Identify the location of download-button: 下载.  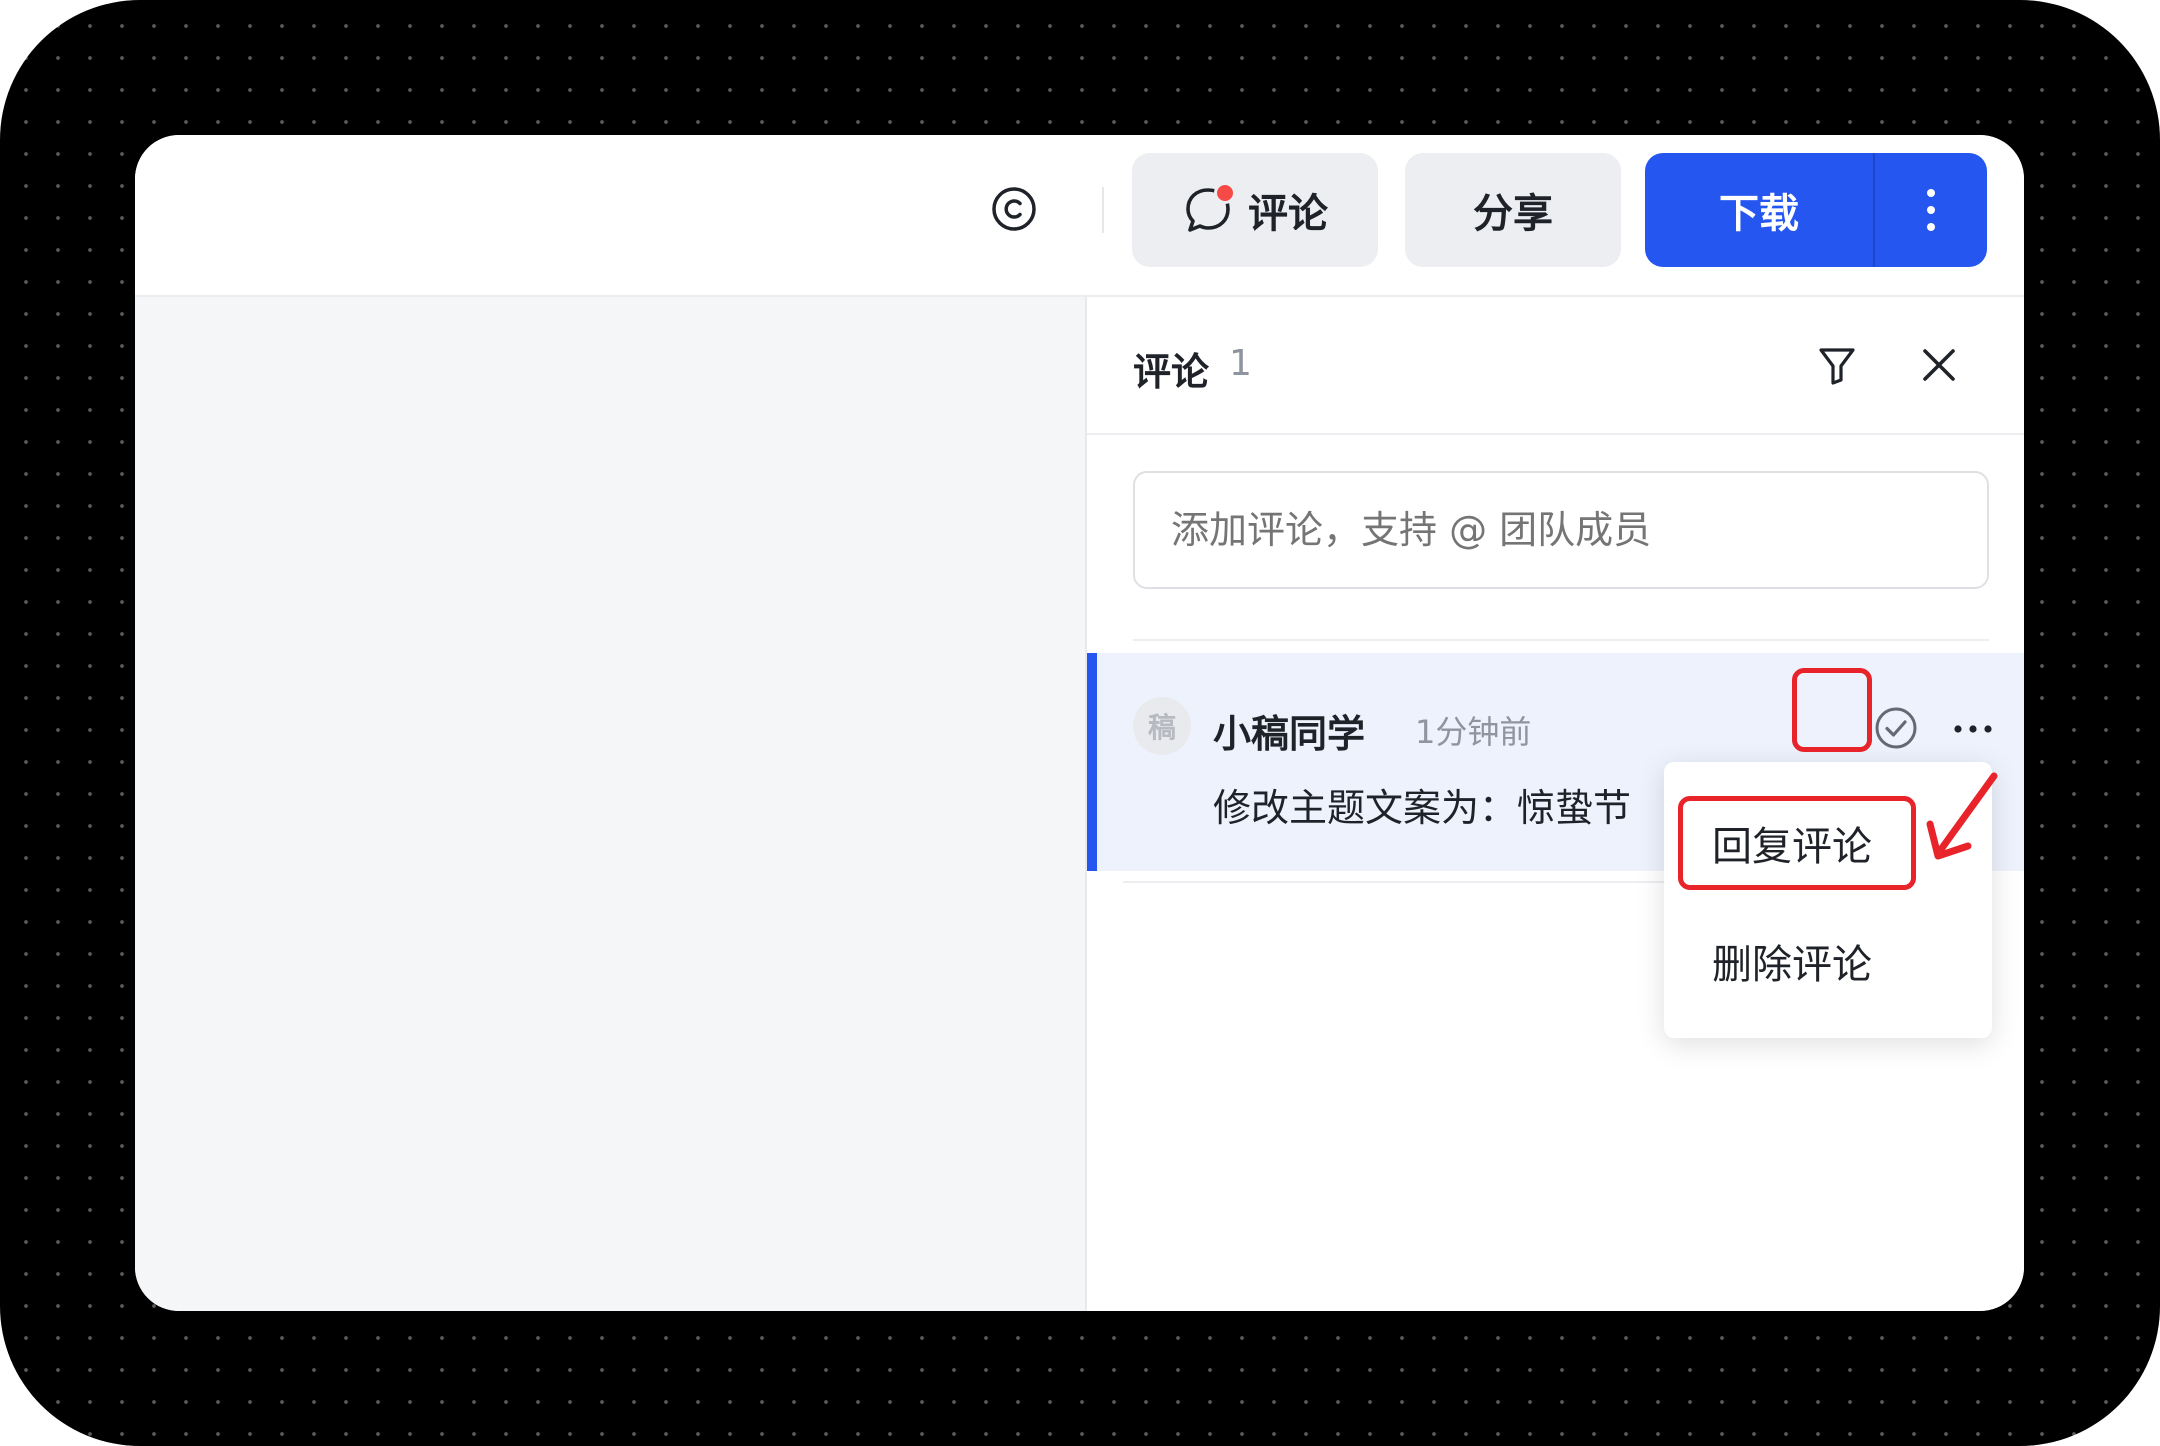
(1759, 210).